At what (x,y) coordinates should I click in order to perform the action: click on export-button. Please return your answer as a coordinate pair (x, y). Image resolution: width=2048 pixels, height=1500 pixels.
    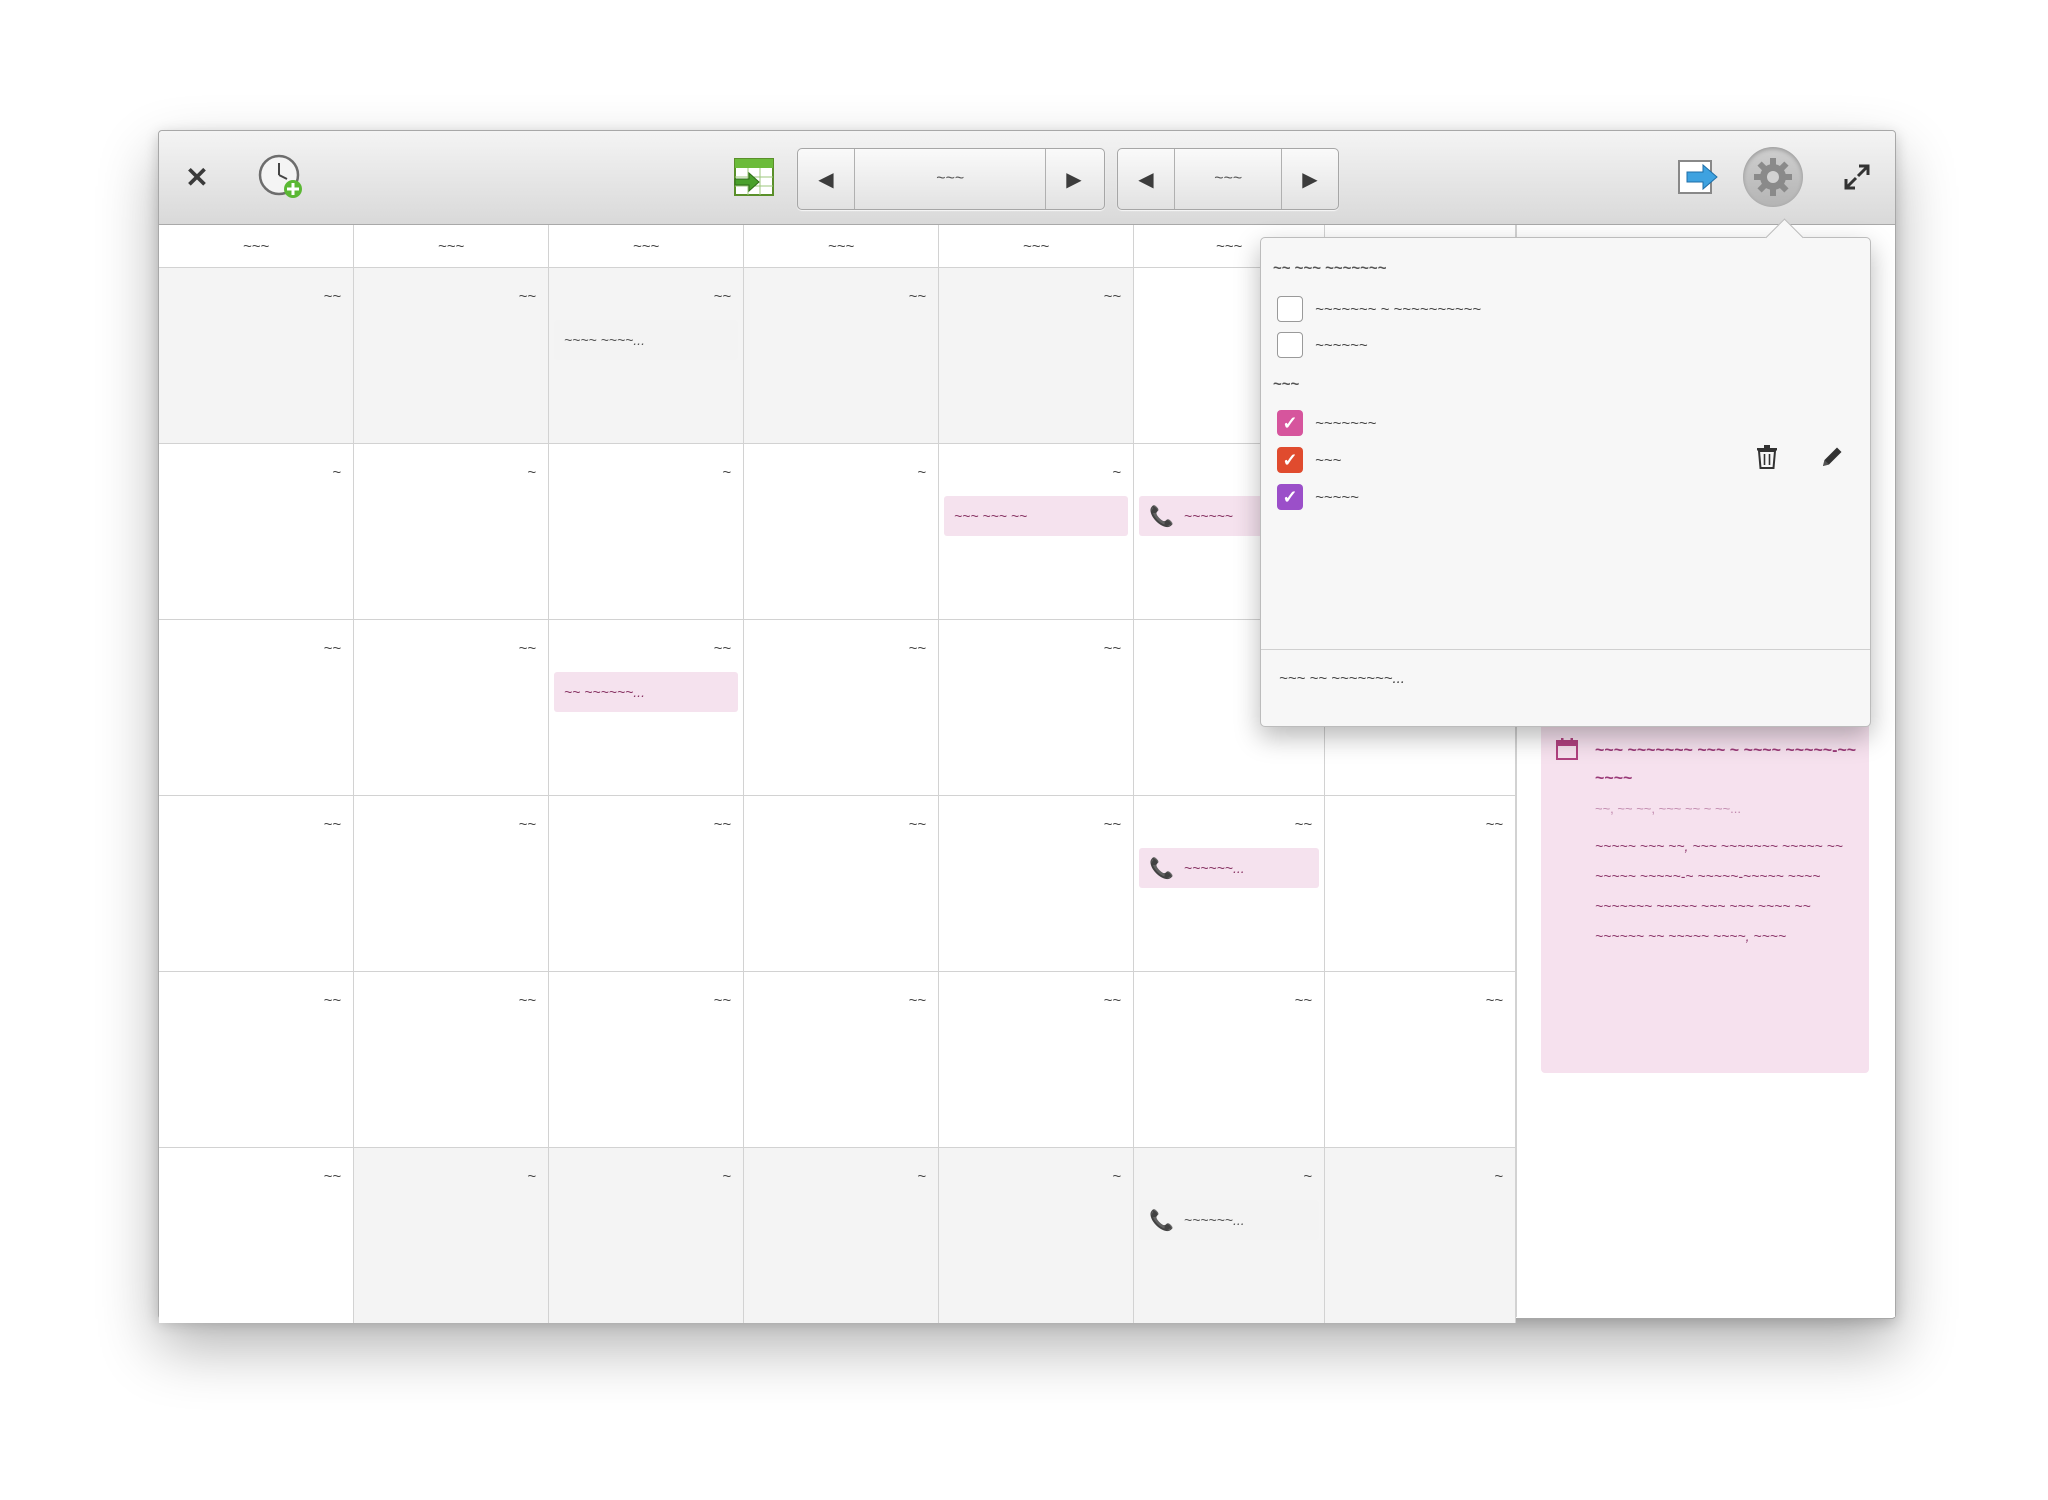
    Looking at the image, I should click on (1699, 177).